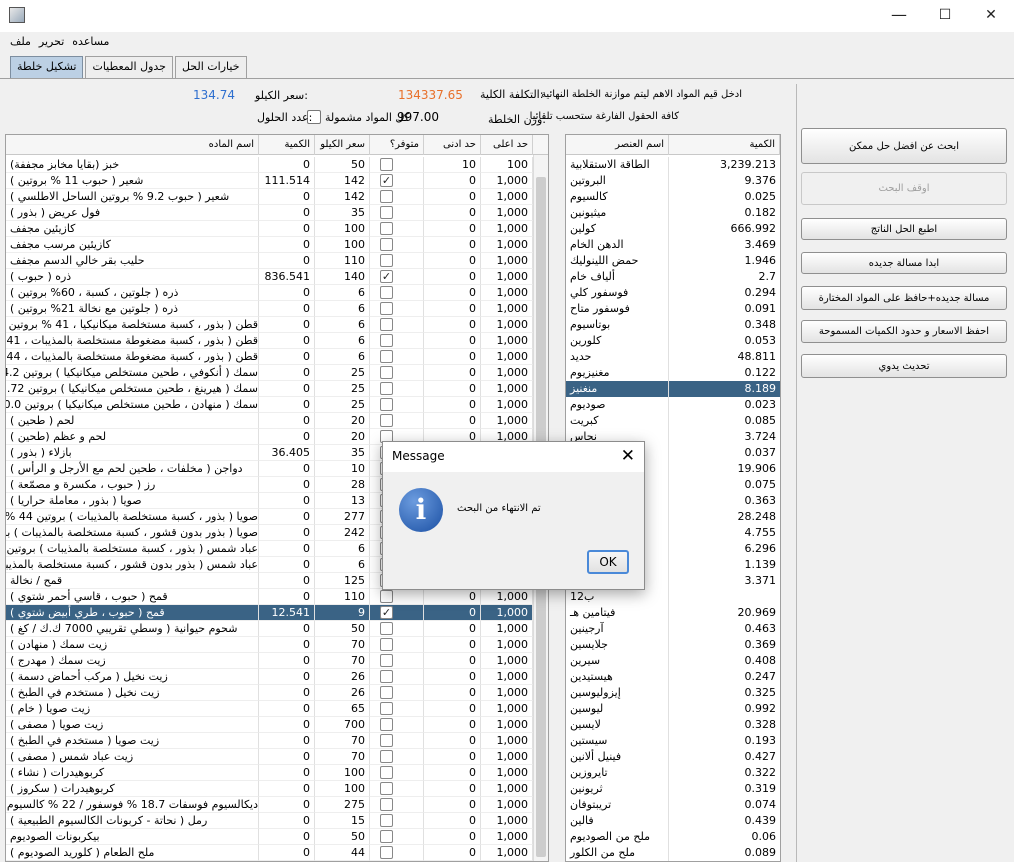 The height and width of the screenshot is (862, 1014). Describe the element at coordinates (342, 837) in the screenshot. I see `cell-price: 50` at that location.